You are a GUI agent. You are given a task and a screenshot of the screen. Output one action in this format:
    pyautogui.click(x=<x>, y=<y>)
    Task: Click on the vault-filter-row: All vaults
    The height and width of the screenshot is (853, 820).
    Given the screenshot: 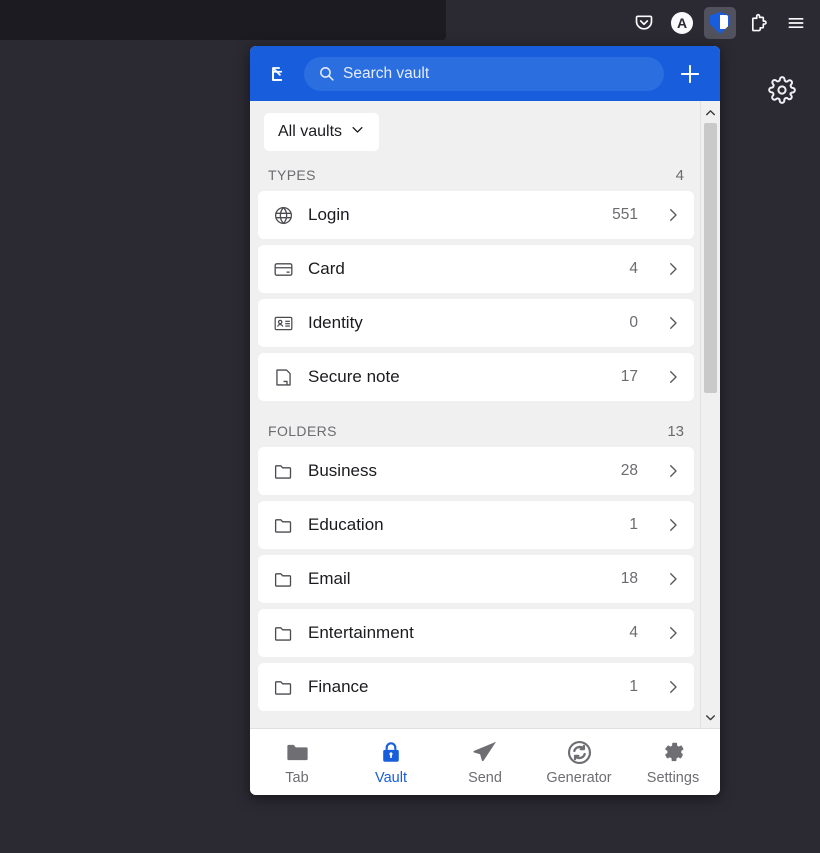 What is the action you would take?
    pyautogui.click(x=476, y=131)
    